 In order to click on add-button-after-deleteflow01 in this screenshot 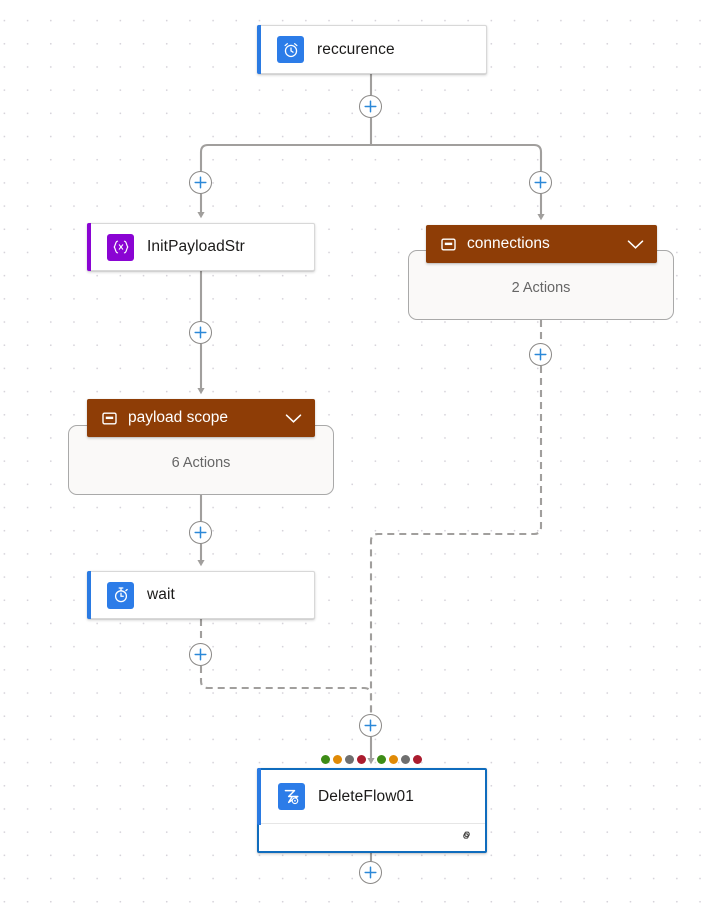, I will do `click(370, 872)`.